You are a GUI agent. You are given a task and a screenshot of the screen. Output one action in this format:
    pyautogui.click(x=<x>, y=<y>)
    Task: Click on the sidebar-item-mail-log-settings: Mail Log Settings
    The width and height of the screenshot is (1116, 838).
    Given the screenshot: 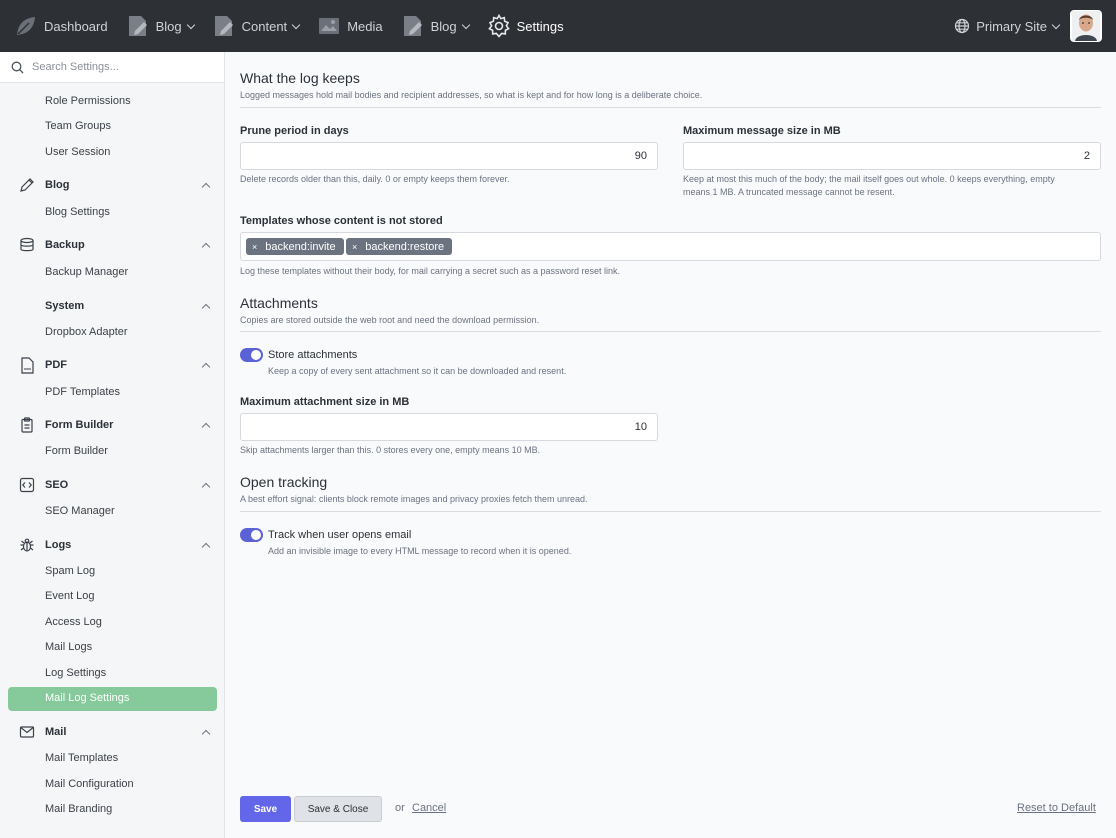 What is the action you would take?
    pyautogui.click(x=87, y=698)
    